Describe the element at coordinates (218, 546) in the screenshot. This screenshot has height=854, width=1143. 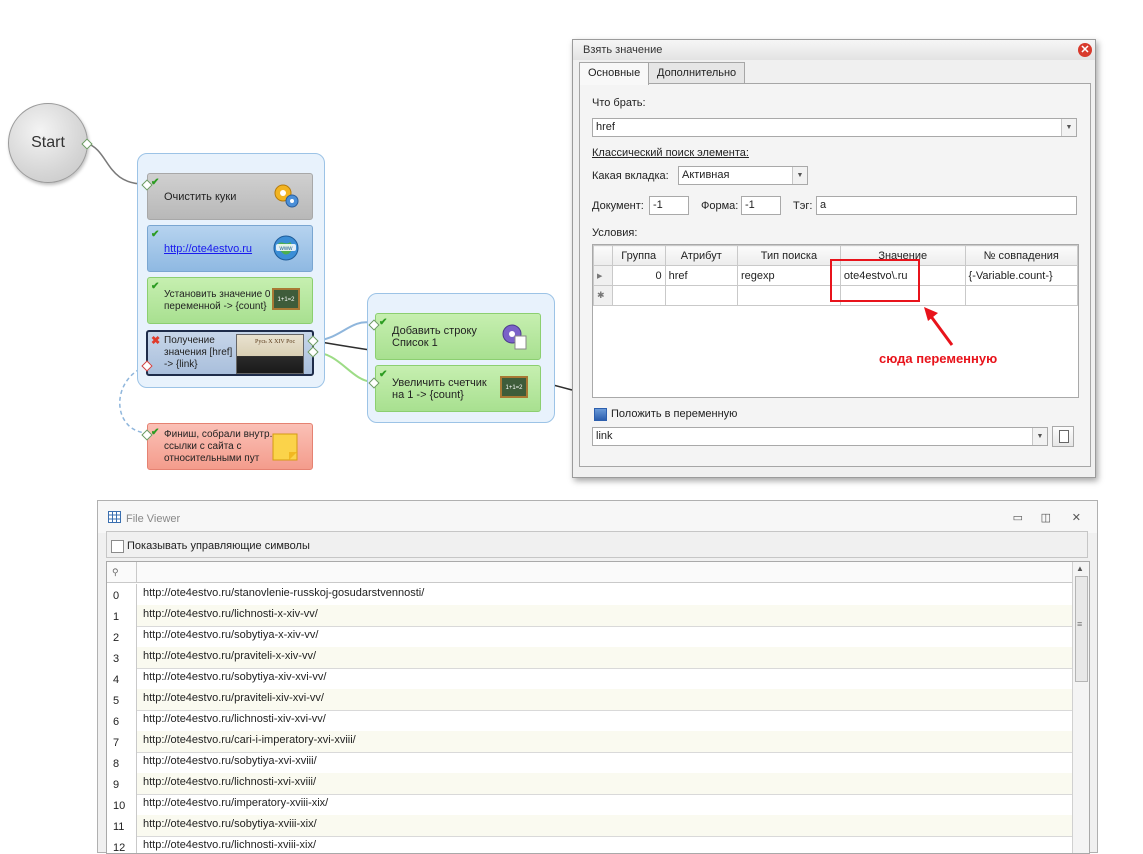
I see `show-control-chars-label: Показывать управляющие символы` at that location.